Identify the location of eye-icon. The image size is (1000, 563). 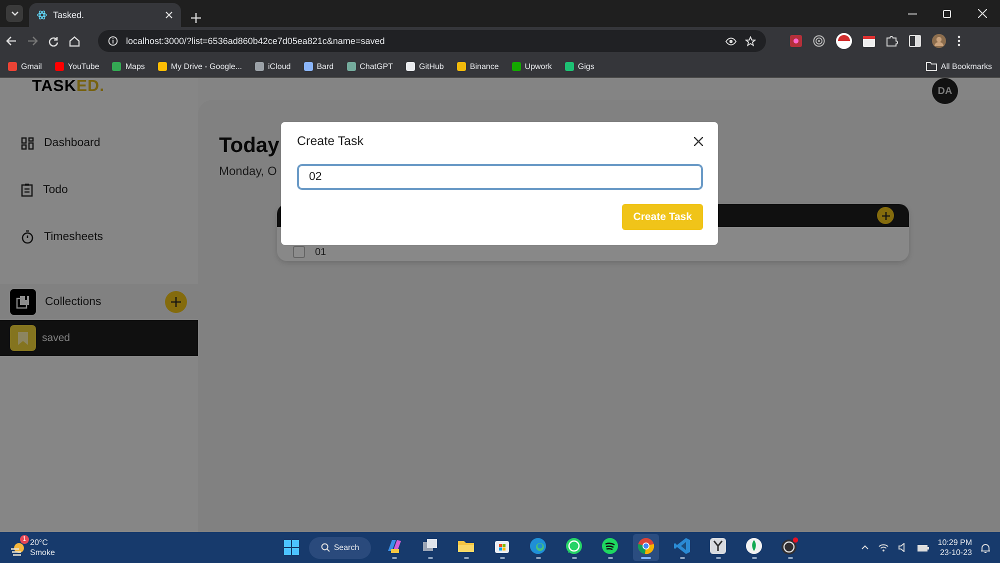
(731, 41).